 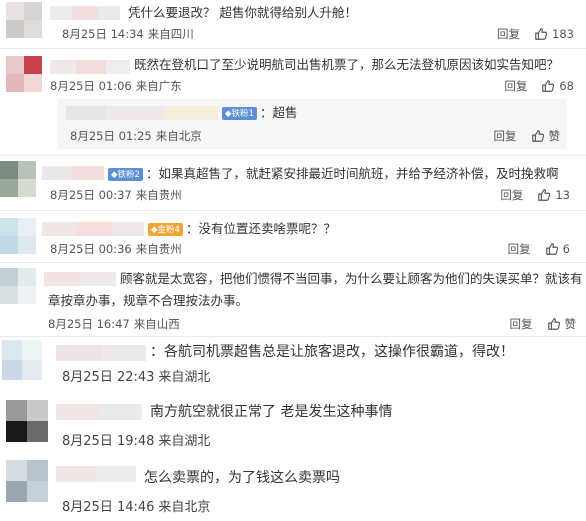 What do you see at coordinates (89, 324) in the screenshot?
I see `comment-date: 8月25日 16:47` at bounding box center [89, 324].